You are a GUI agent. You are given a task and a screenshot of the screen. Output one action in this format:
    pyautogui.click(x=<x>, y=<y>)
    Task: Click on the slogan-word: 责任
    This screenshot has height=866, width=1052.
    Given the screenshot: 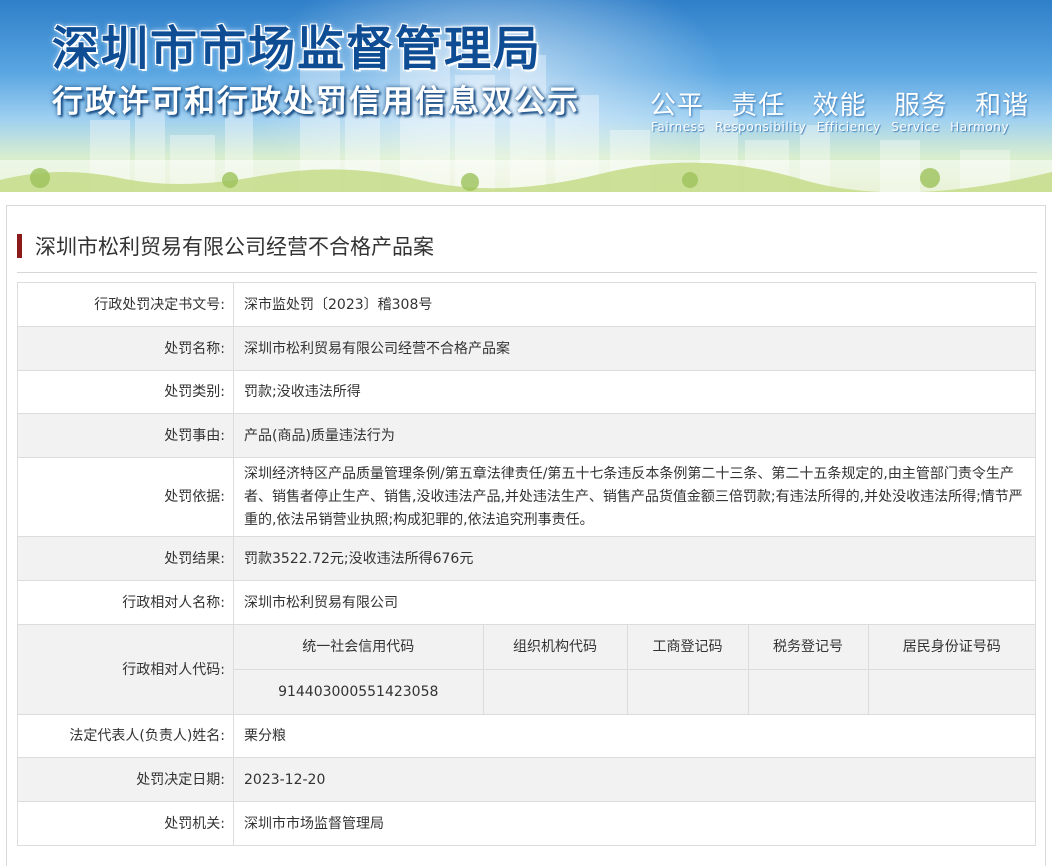 What is the action you would take?
    pyautogui.click(x=758, y=106)
    